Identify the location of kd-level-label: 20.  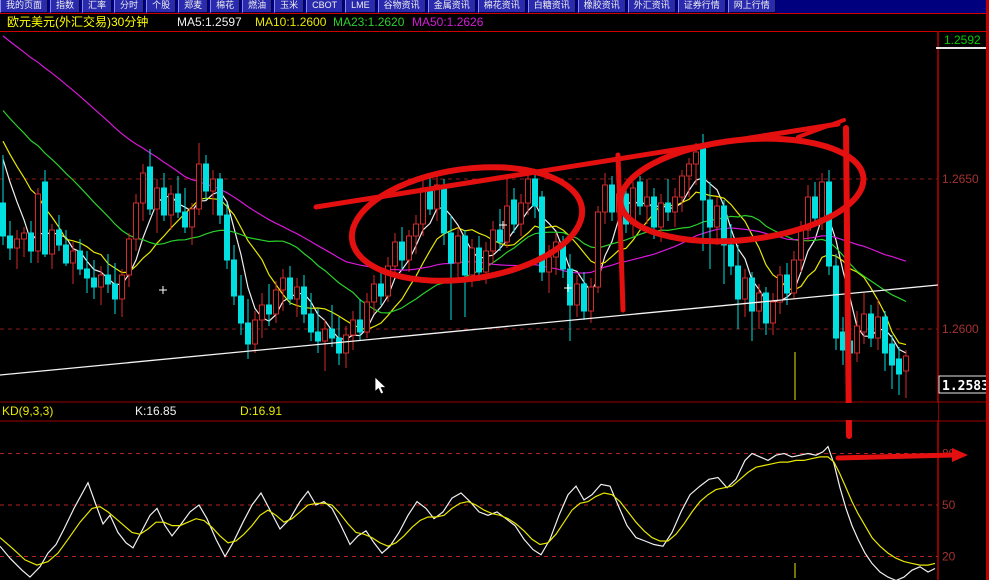
(949, 557).